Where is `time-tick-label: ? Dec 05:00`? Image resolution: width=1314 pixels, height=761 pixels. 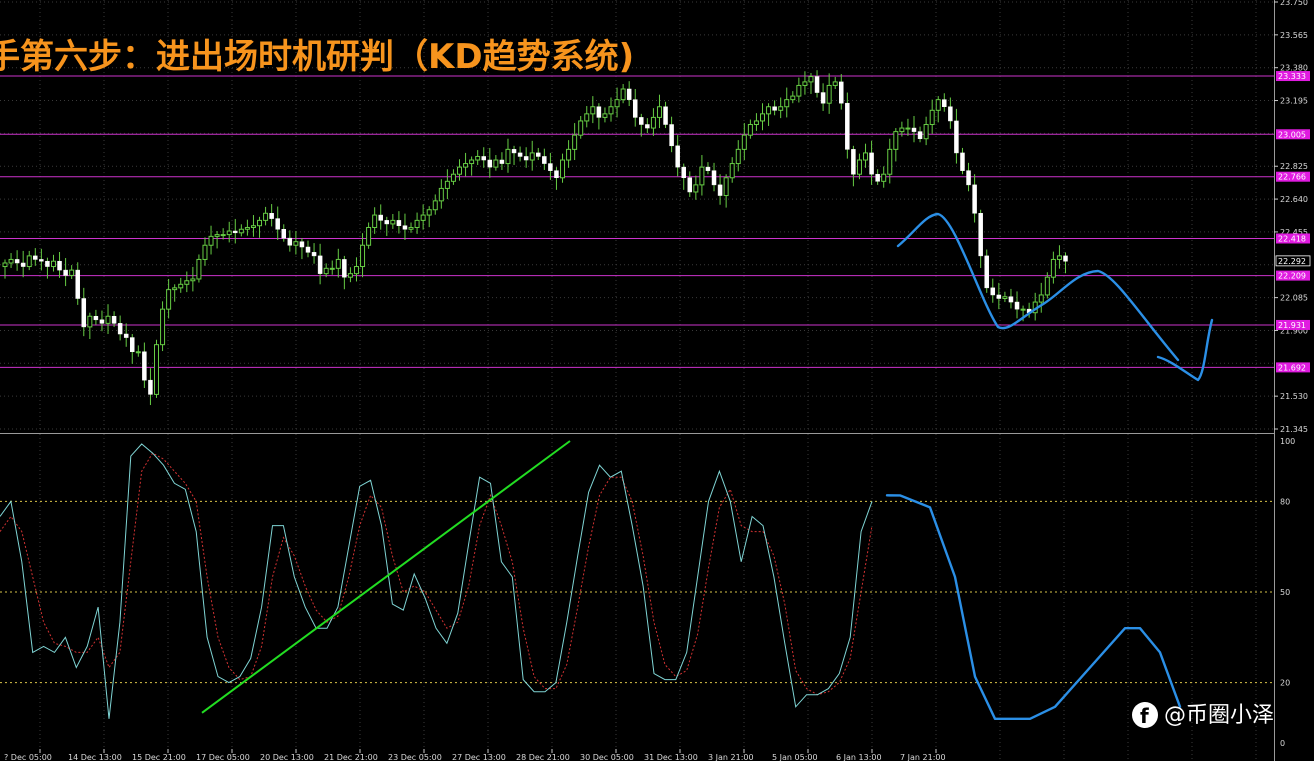 time-tick-label: ? Dec 05:00 is located at coordinates (28, 757).